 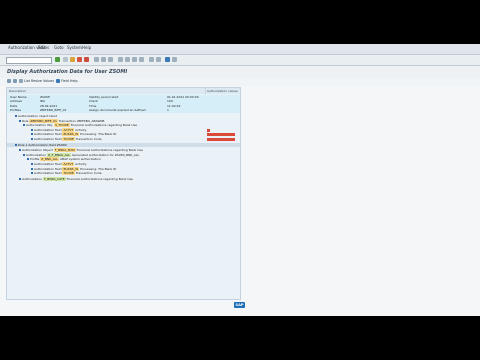 What do you see at coordinates (240, 60) in the screenshot?
I see `system-toolbar` at bounding box center [240, 60].